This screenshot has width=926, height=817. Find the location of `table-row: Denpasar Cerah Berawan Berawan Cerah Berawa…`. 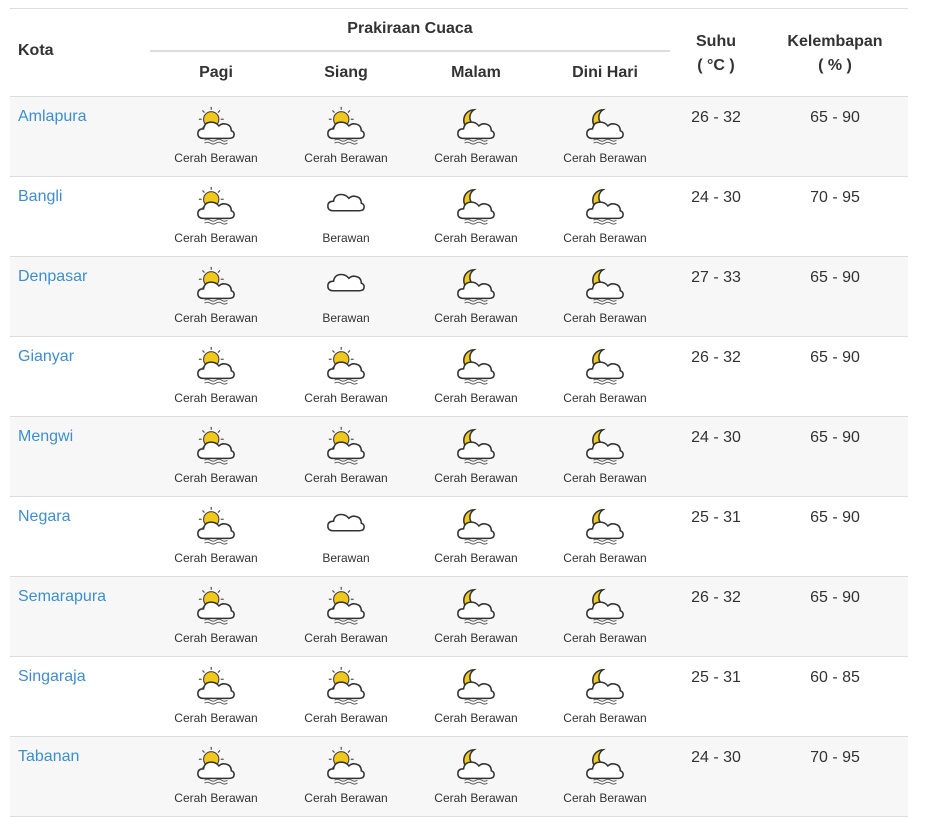

table-row: Denpasar Cerah Berawan Berawan Cerah Berawa… is located at coordinates (459, 297).